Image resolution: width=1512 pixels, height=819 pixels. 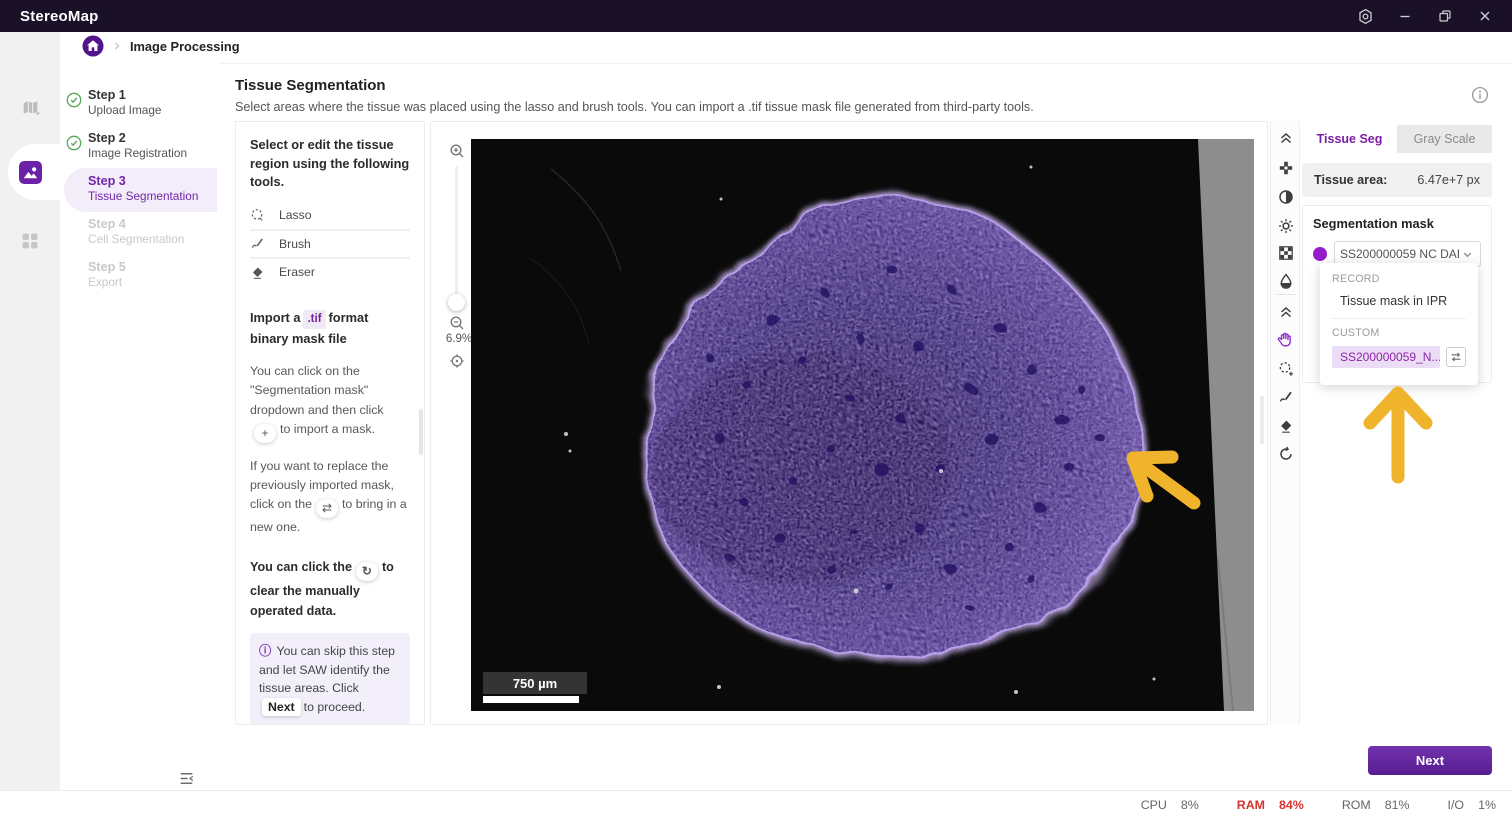 What do you see at coordinates (301, 566) in the screenshot?
I see `clear-para-pre: You can click the` at bounding box center [301, 566].